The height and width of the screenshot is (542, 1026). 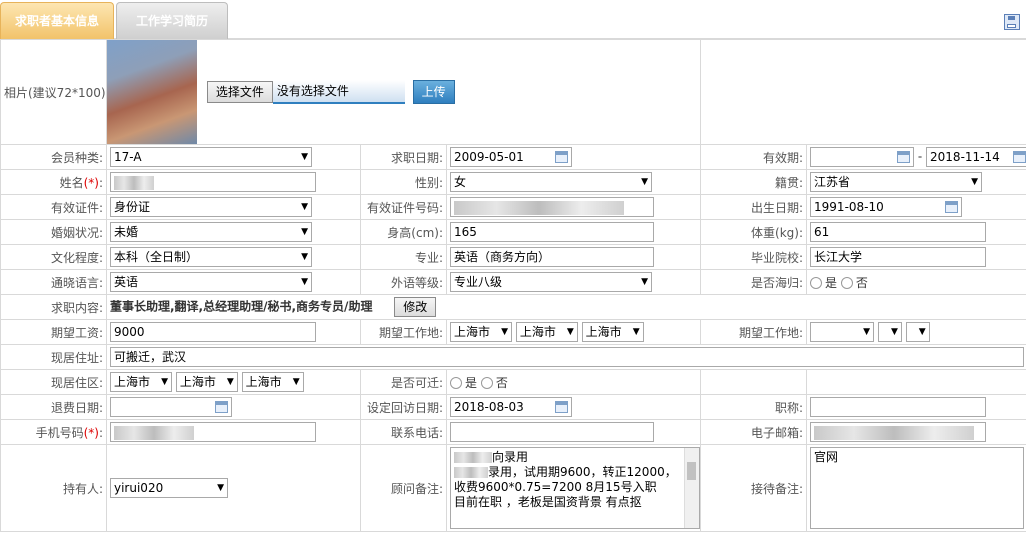 What do you see at coordinates (53, 232) in the screenshot?
I see `marital-label: 婚姻状况:` at bounding box center [53, 232].